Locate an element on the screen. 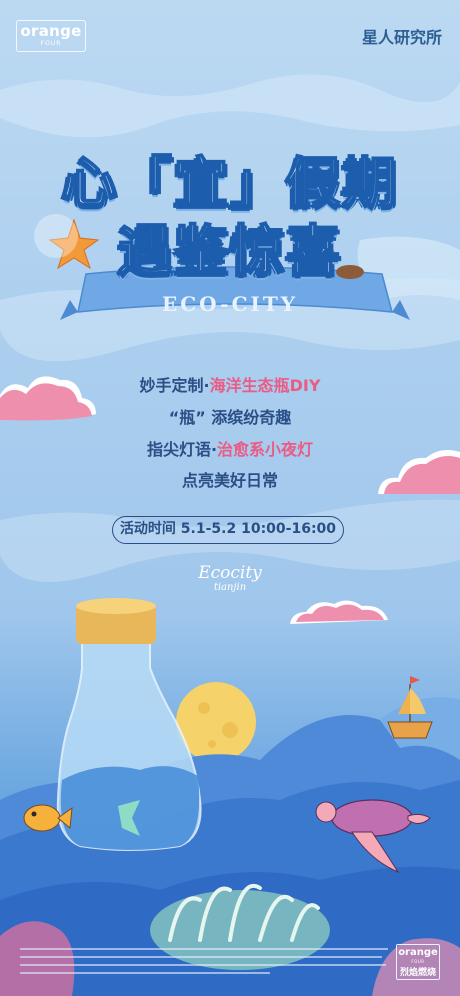 The image size is (460, 996). activity-line-2: “瓶” 添缤纷奇趣 is located at coordinates (230, 416).